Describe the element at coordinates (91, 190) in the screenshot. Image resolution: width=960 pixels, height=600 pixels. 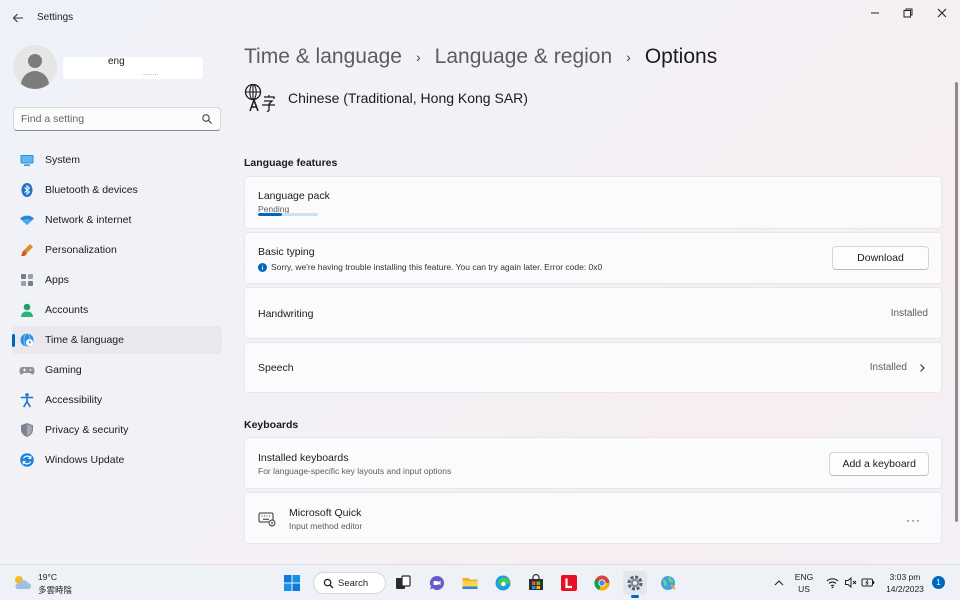
I see `sidebar-item-label: Bluetooth & devices` at that location.